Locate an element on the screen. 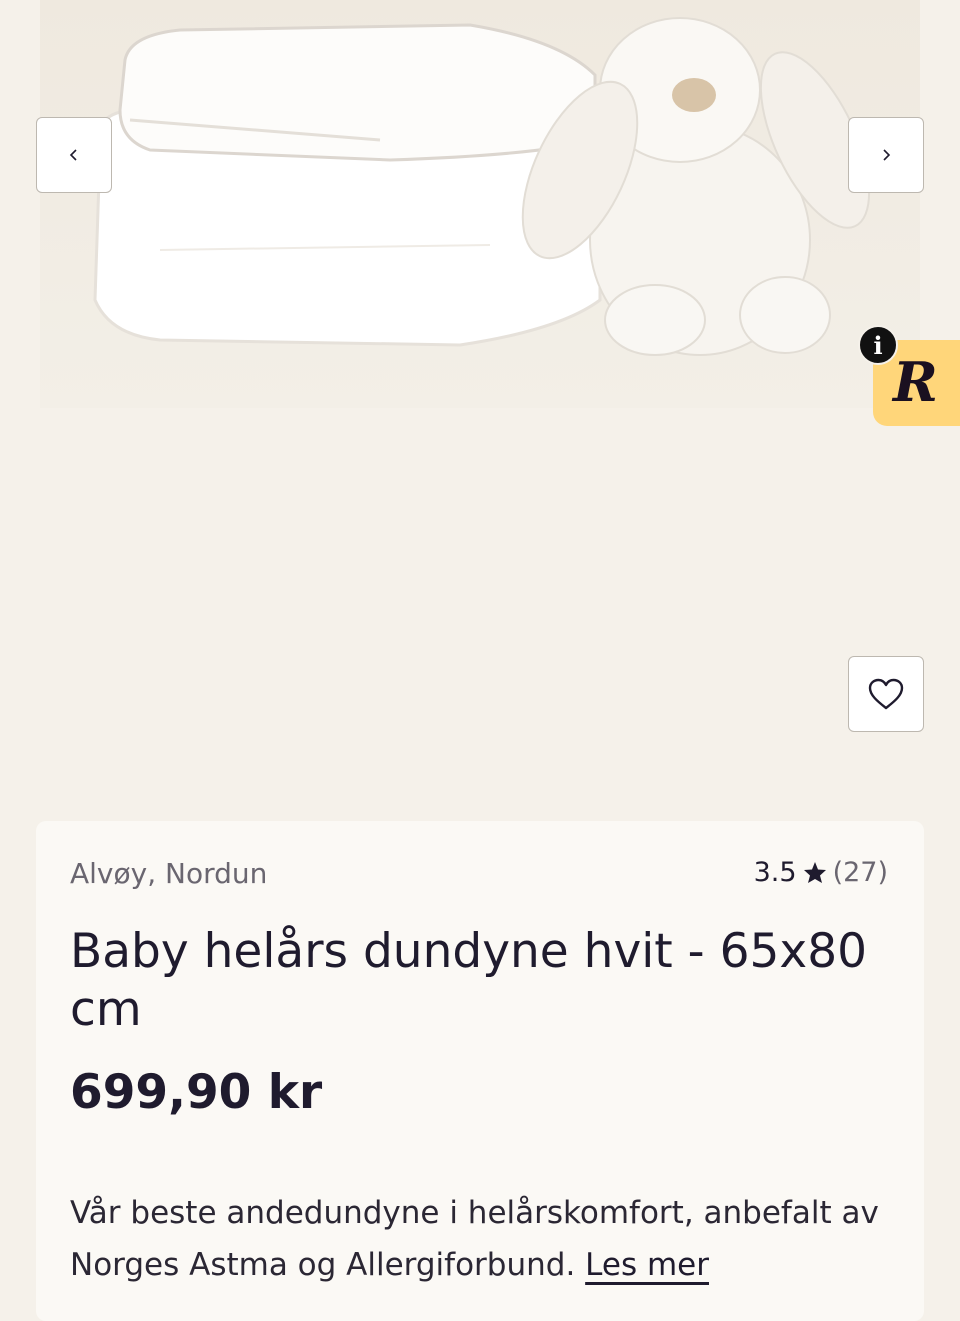  next-image-button is located at coordinates (886, 155).